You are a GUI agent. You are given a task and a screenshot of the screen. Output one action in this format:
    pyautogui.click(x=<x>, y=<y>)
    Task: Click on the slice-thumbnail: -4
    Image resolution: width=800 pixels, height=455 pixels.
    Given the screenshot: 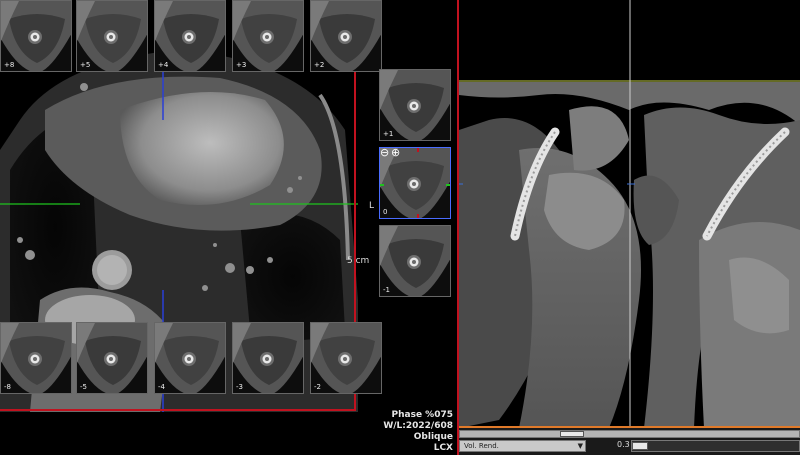 What is the action you would take?
    pyautogui.click(x=190, y=358)
    